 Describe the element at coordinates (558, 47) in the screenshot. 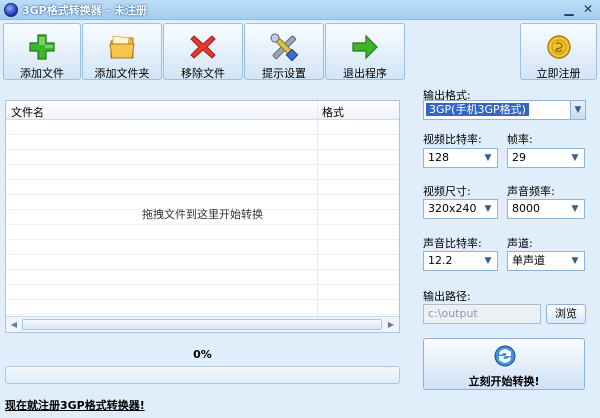

I see `coin-icon` at that location.